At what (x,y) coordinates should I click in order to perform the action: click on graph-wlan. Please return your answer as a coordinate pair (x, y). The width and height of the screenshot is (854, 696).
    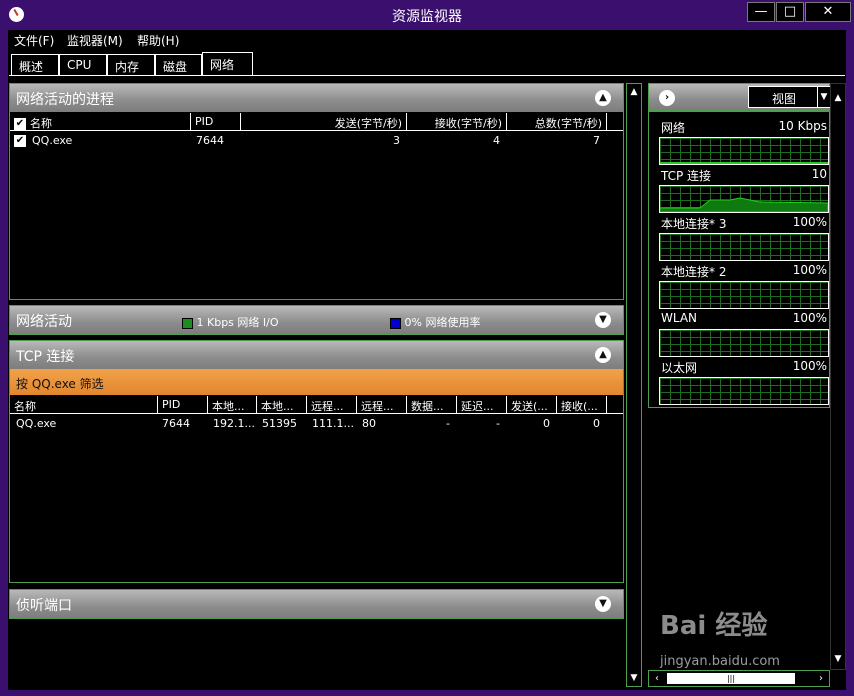
    Looking at the image, I should click on (744, 343).